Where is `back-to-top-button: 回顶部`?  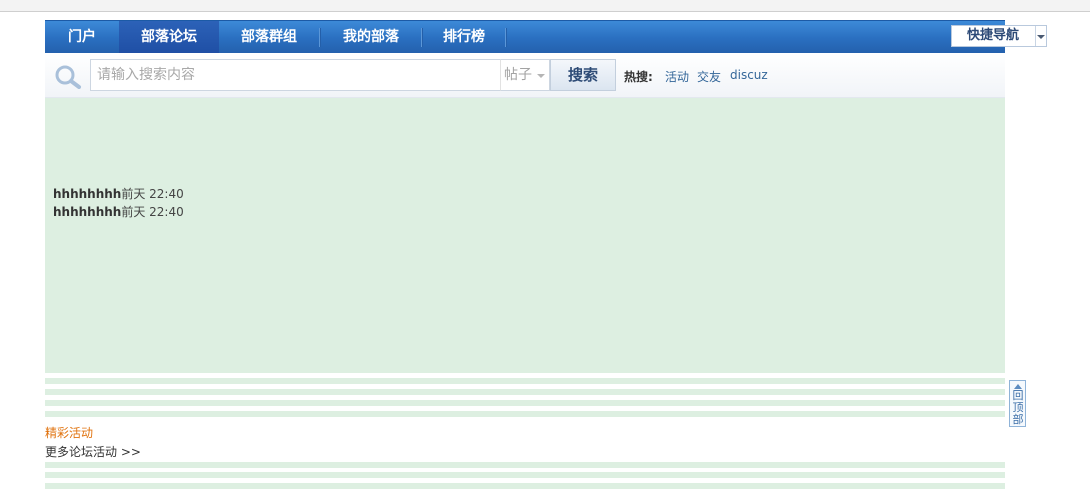 back-to-top-button: 回顶部 is located at coordinates (1017, 403).